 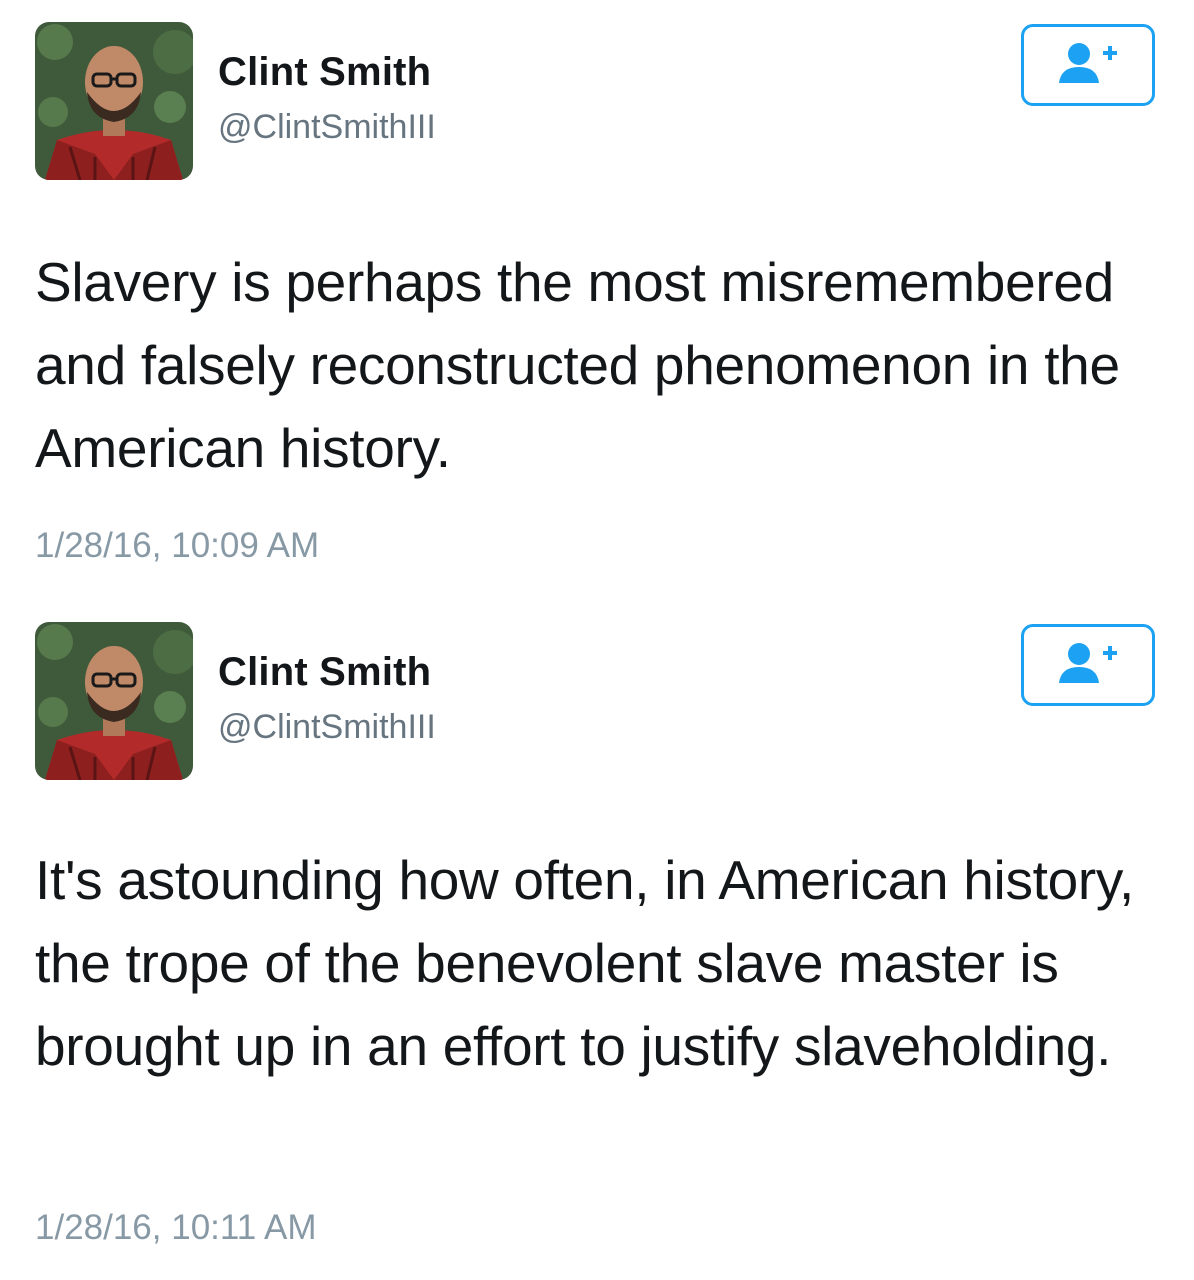 What do you see at coordinates (176, 1228) in the screenshot?
I see `tweet-timestamp: 1/28/16, 10:11 AM` at bounding box center [176, 1228].